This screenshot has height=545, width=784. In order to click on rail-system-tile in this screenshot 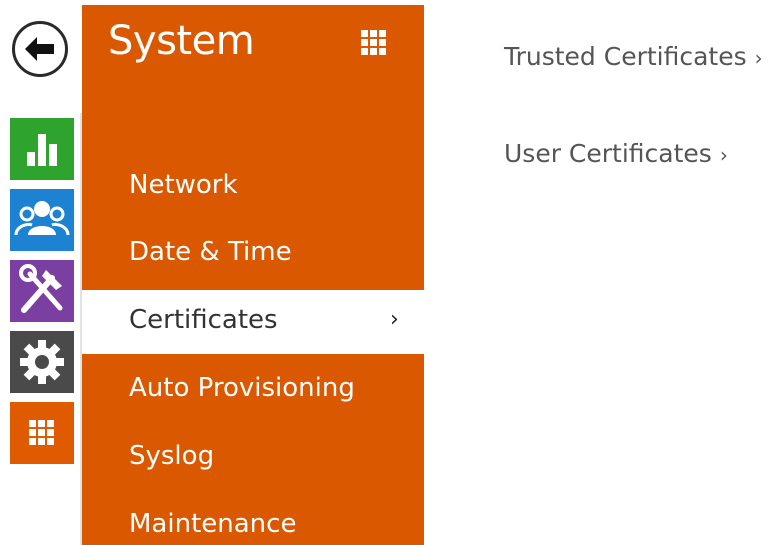, I will do `click(42, 433)`.